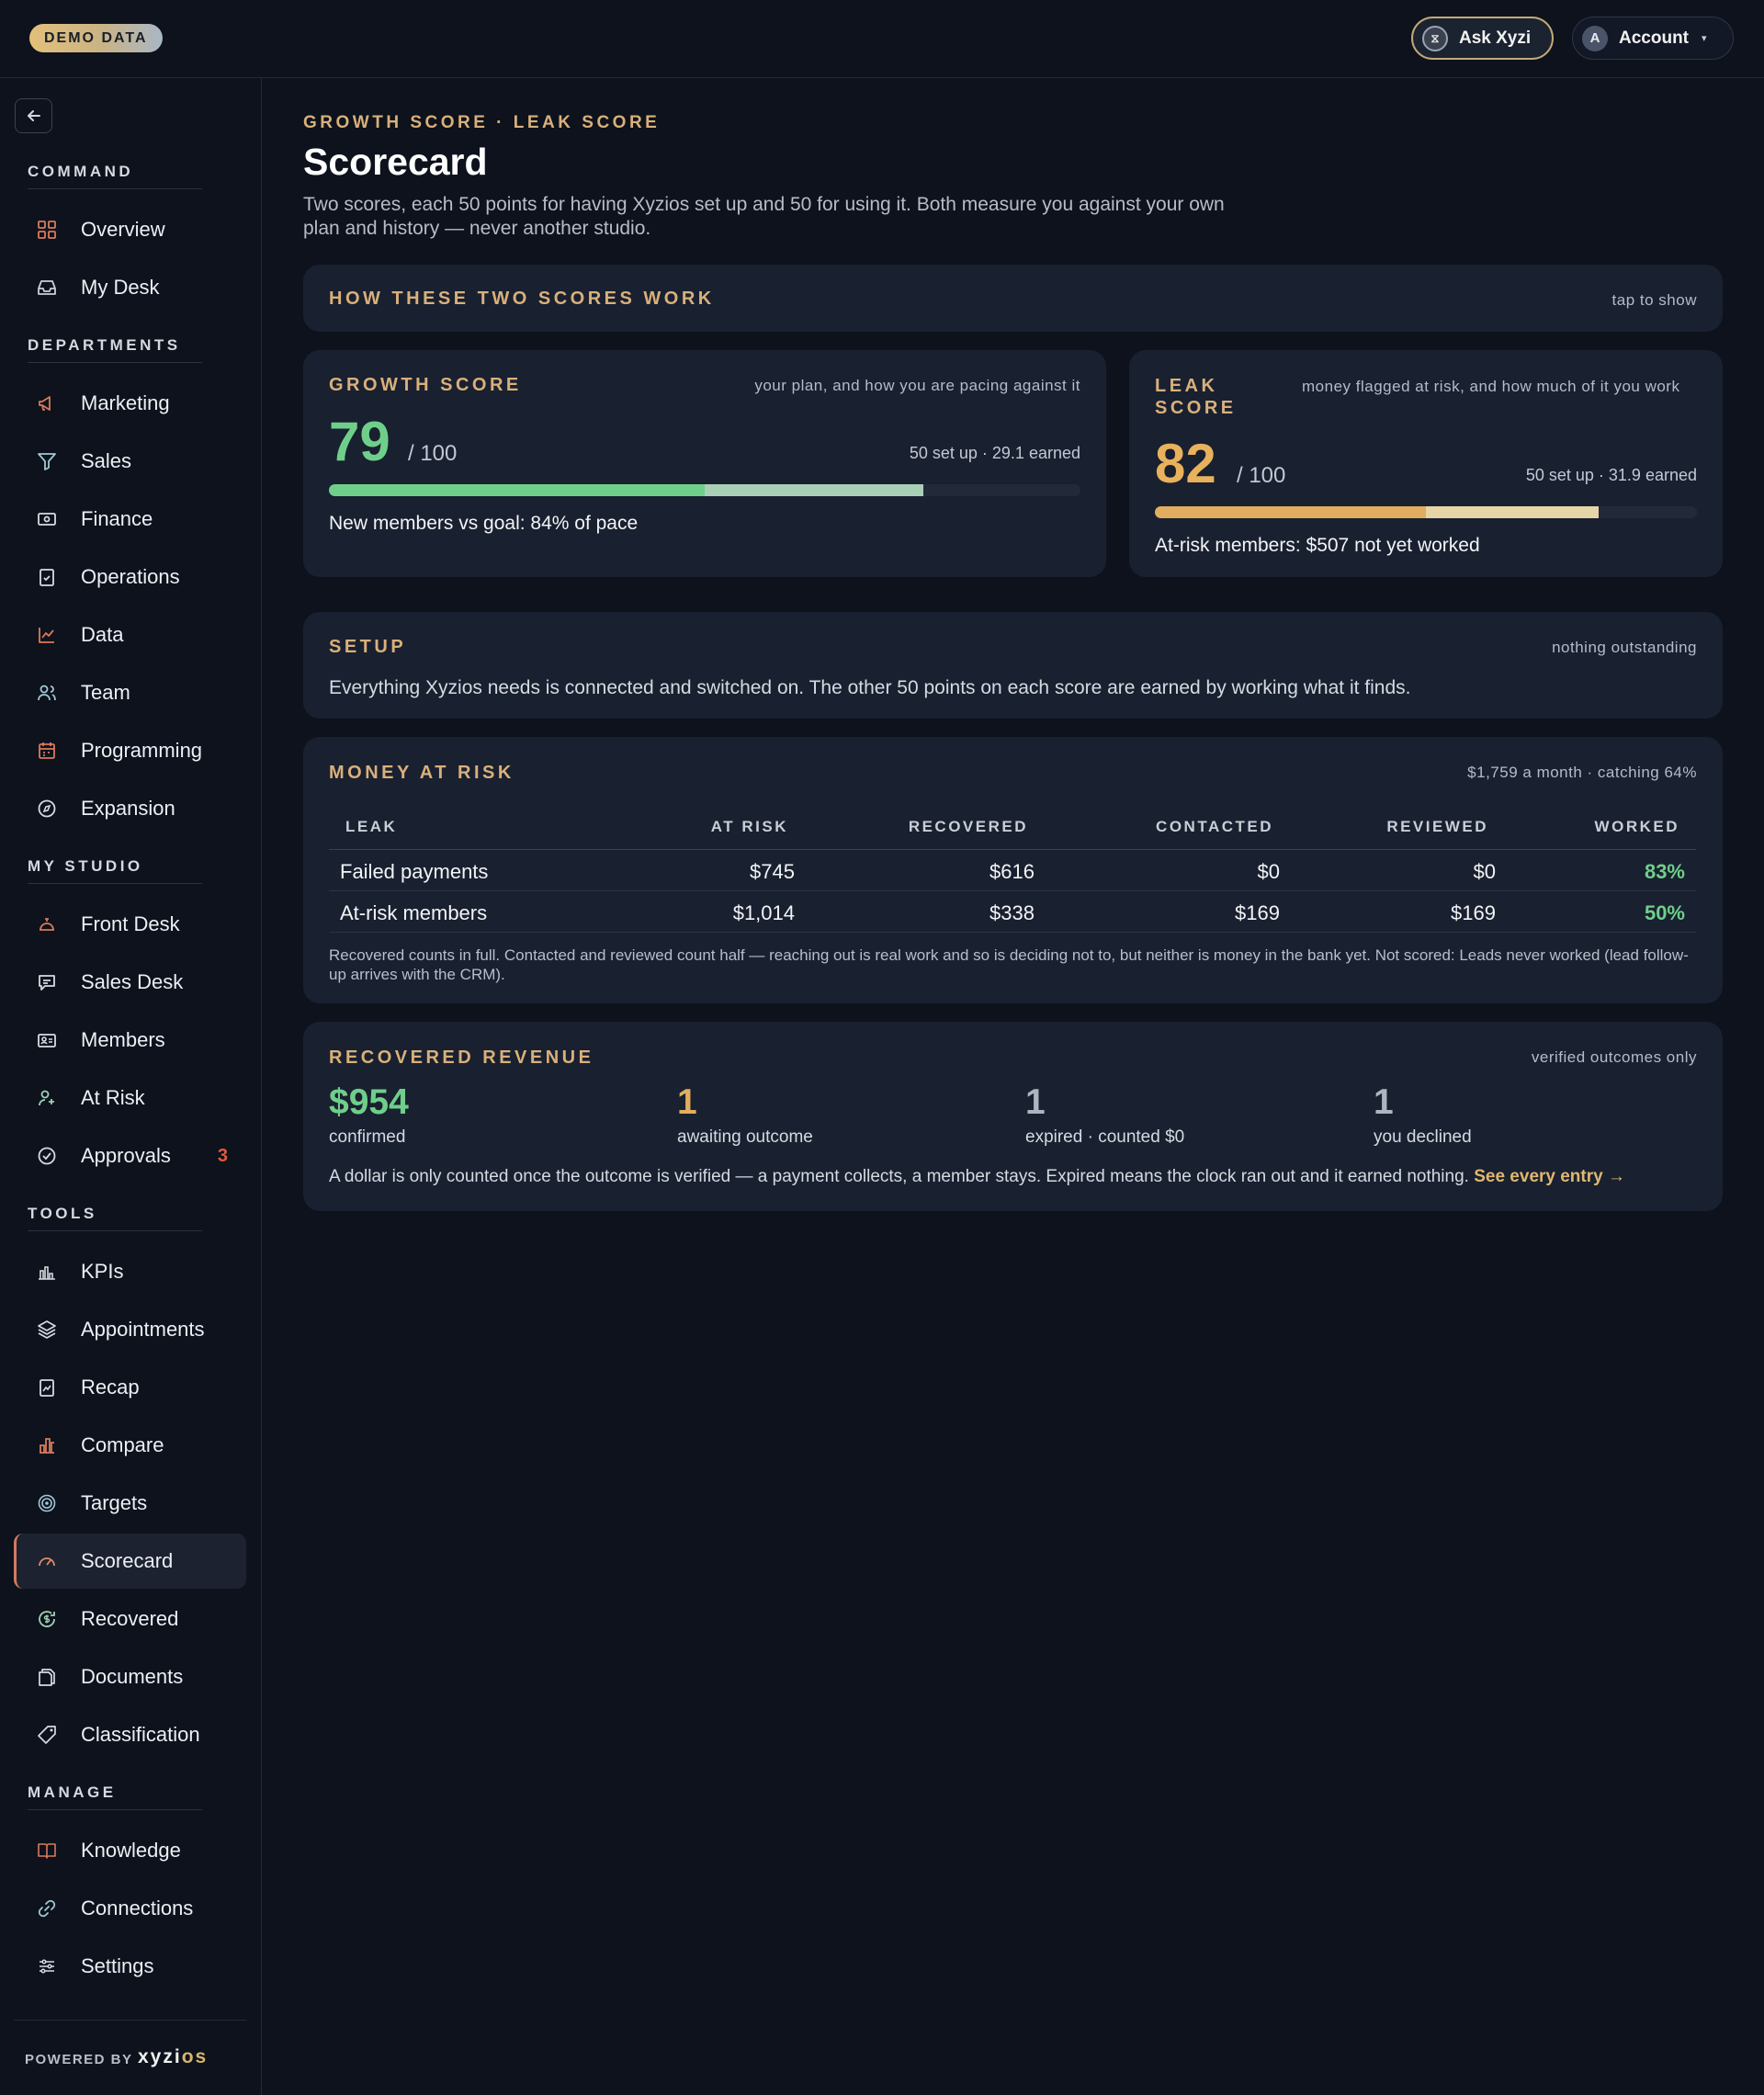 The image size is (1764, 2095). I want to click on leak-name-cell: Failed payments, so click(414, 871).